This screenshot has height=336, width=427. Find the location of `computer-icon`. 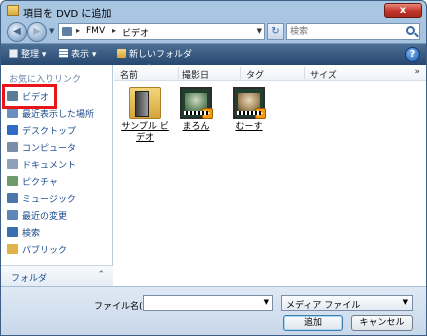

computer-icon is located at coordinates (12, 147).